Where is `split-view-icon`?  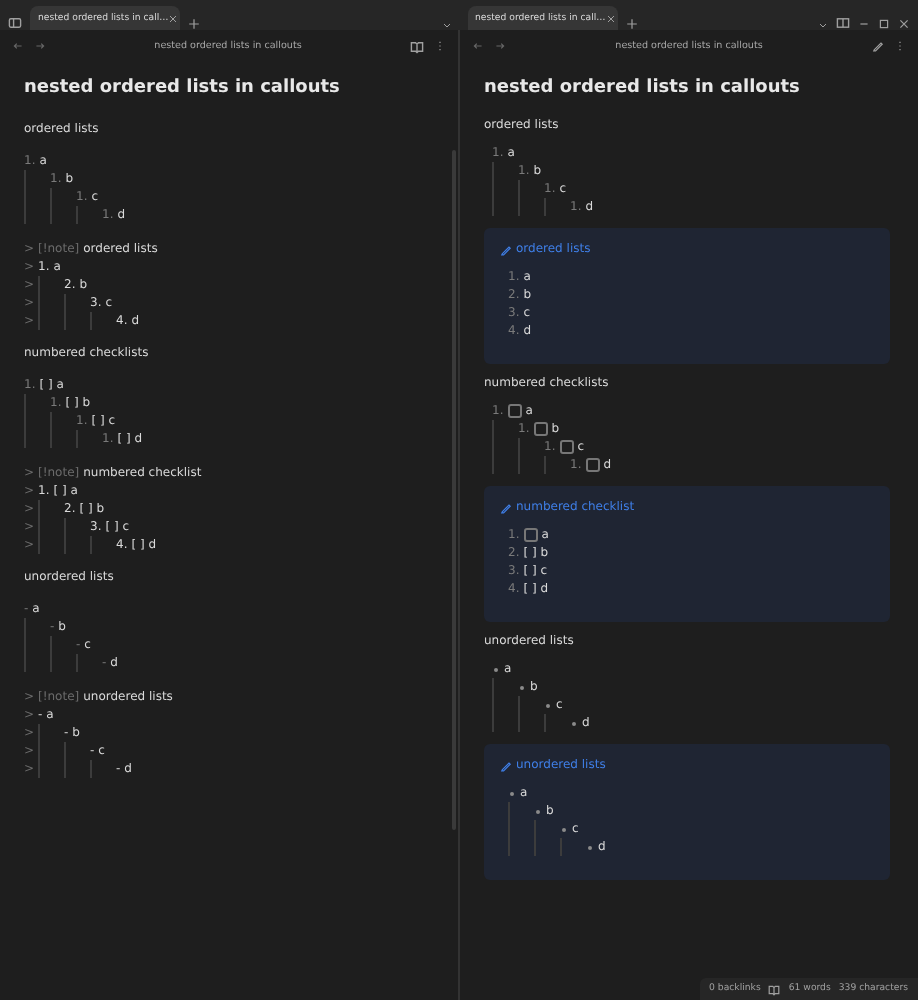
split-view-icon is located at coordinates (843, 23).